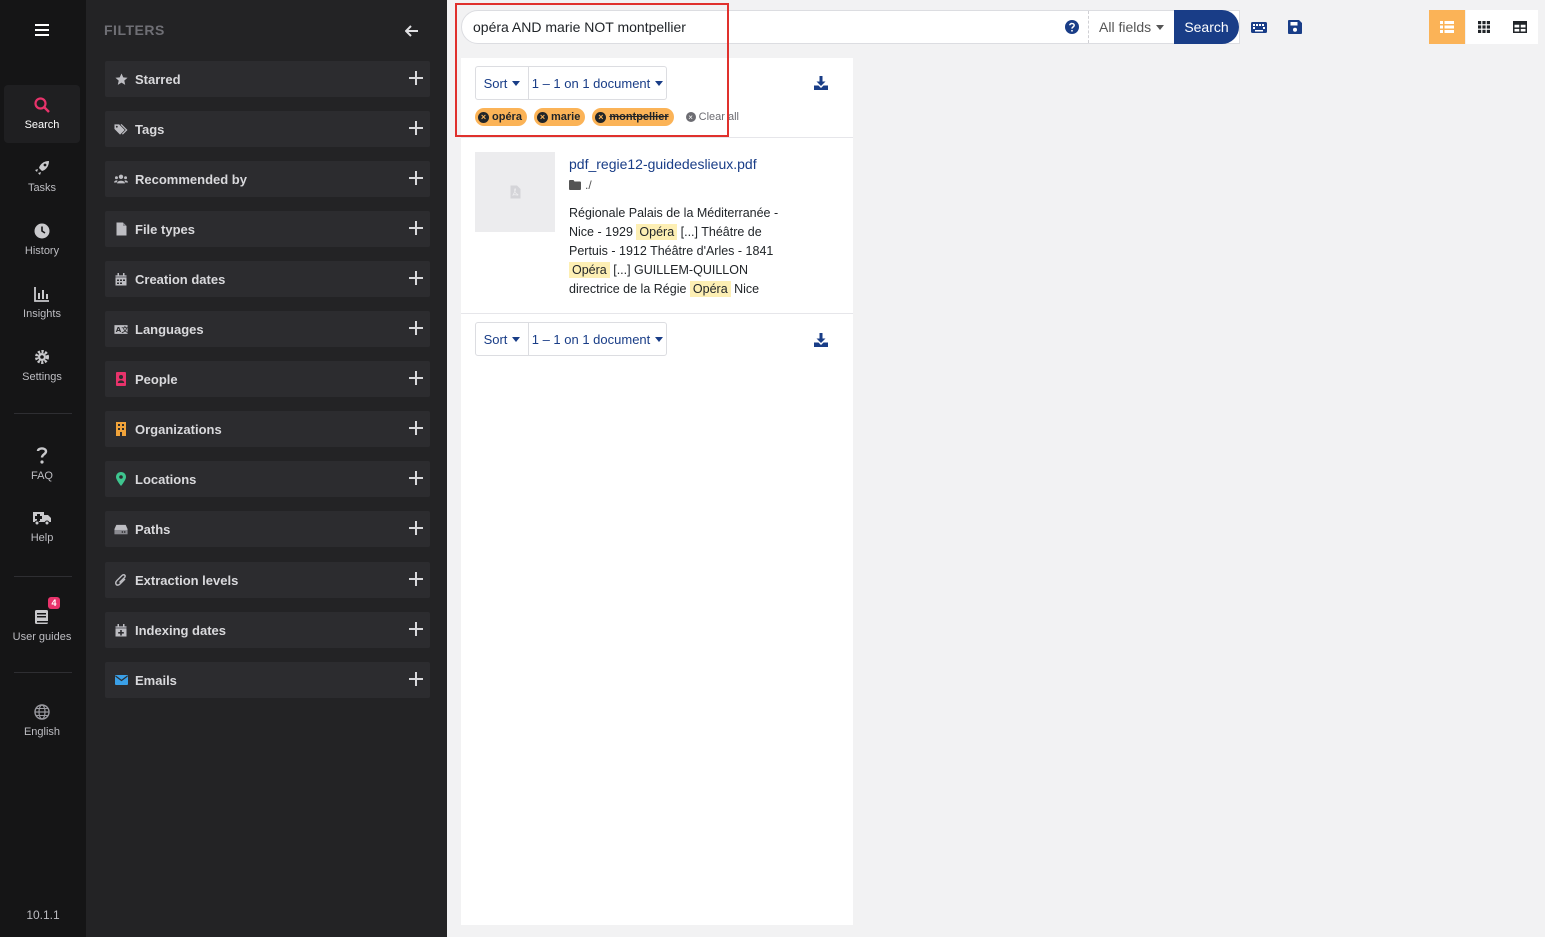 This screenshot has height=937, width=1545. Describe the element at coordinates (42, 168) in the screenshot. I see `rocket-icon` at that location.